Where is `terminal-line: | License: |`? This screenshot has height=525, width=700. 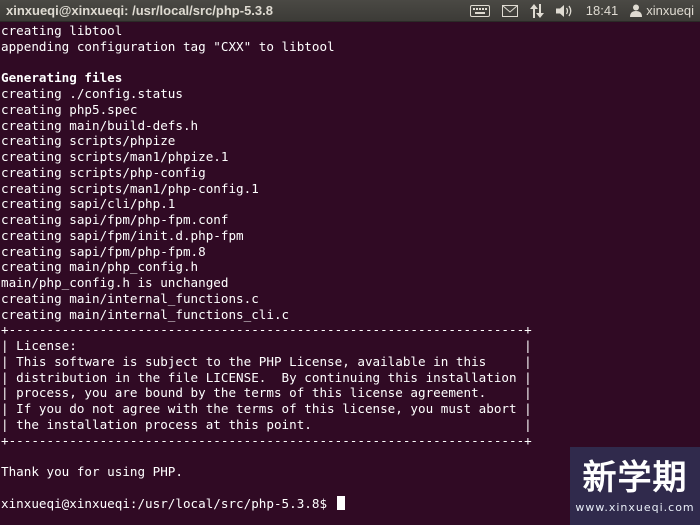 terminal-line: | License: | is located at coordinates (266, 346).